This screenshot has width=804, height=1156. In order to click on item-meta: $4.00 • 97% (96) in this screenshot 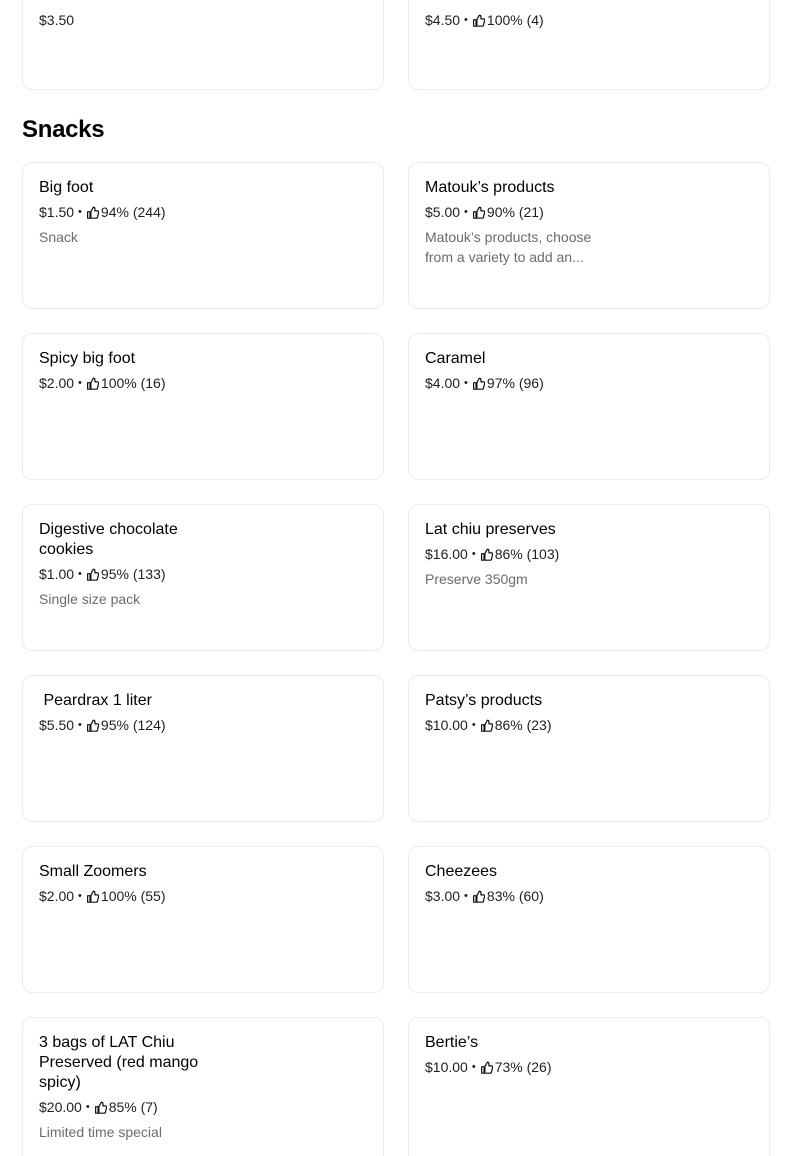, I will do `click(525, 383)`.